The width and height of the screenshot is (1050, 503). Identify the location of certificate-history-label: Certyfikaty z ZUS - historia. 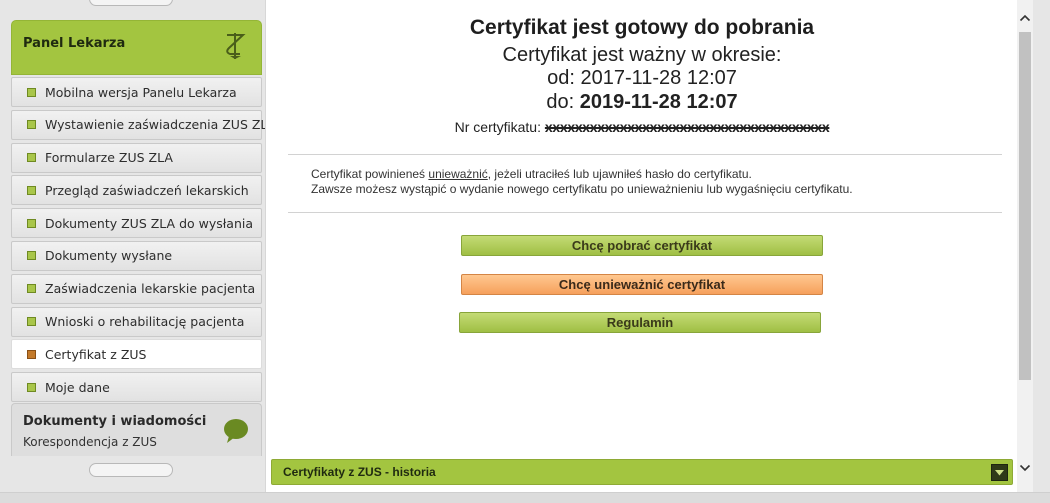
(359, 472).